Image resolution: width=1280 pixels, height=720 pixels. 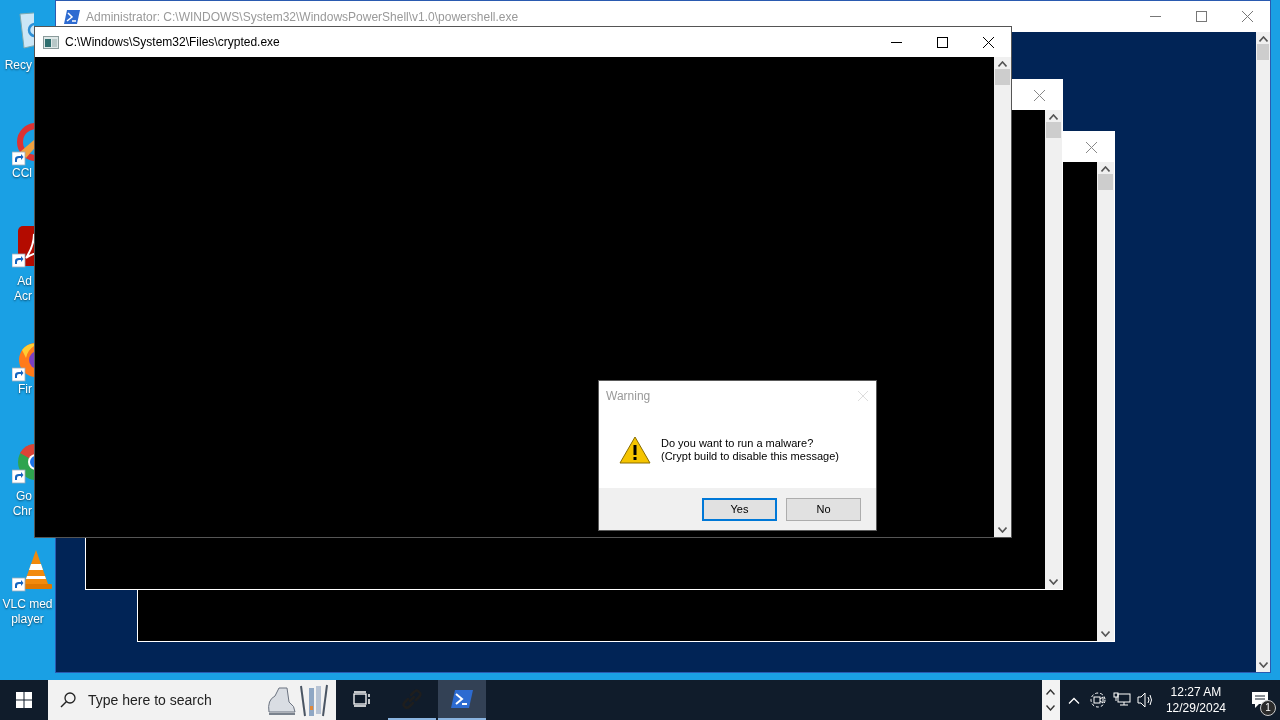 I want to click on tray-scroller, so click(x=1050, y=700).